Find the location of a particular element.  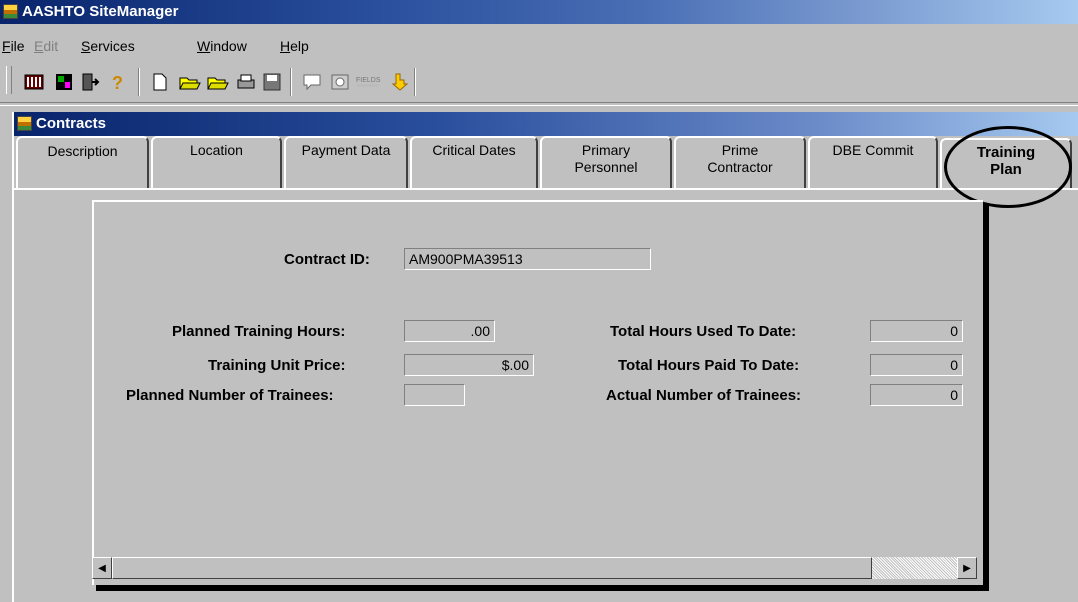

actual-number-of-trainees-label: Actual Number of Trainees: is located at coordinates (704, 395).